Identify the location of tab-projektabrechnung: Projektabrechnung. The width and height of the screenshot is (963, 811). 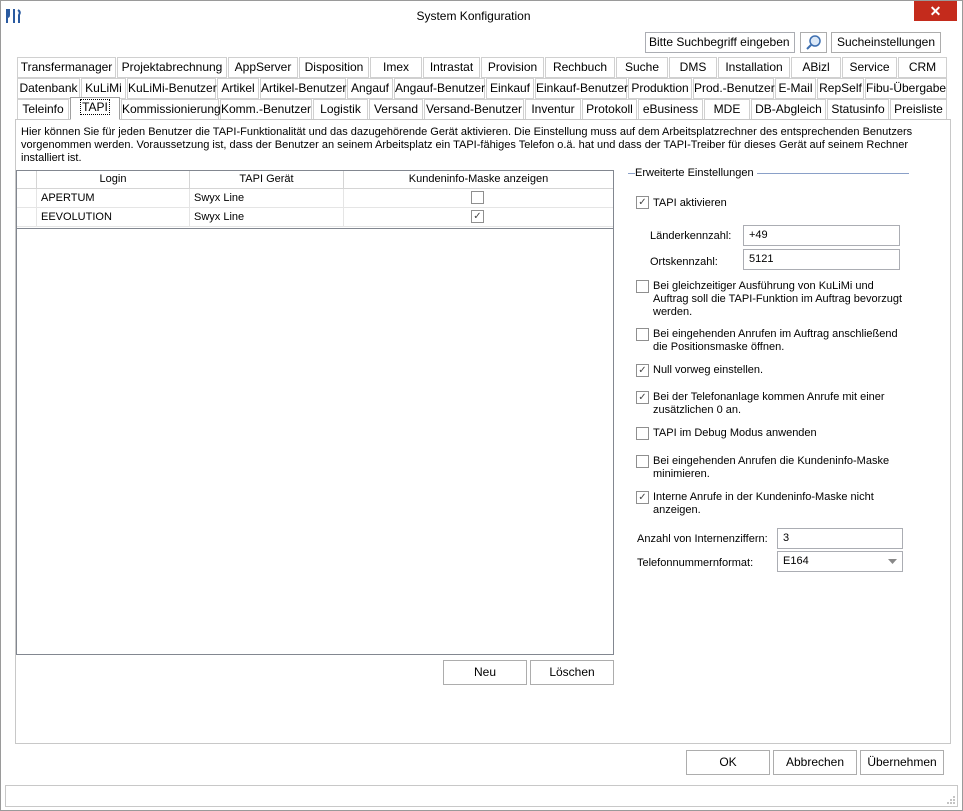
(172, 67).